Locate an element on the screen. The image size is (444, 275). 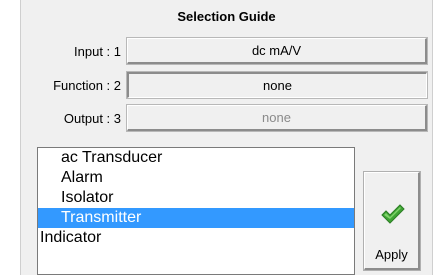
list-item-alarm: Alarm is located at coordinates (196, 178).